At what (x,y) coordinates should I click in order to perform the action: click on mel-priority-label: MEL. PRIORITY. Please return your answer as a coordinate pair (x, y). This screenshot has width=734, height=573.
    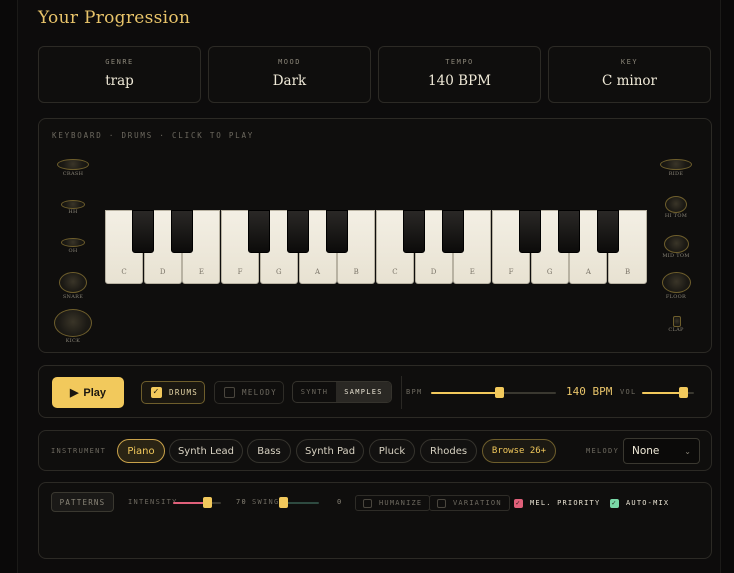
    Looking at the image, I should click on (565, 503).